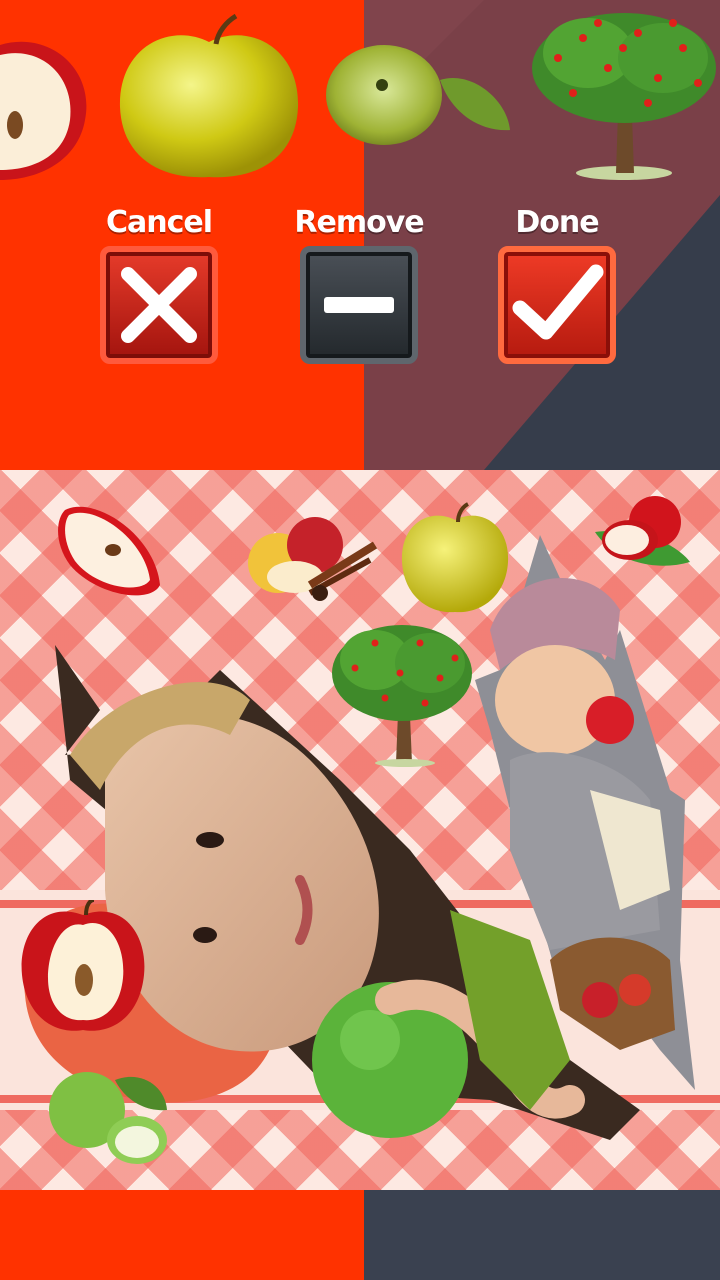 The image size is (720, 1280). What do you see at coordinates (182, 1235) in the screenshot?
I see `bottom-bar-left` at bounding box center [182, 1235].